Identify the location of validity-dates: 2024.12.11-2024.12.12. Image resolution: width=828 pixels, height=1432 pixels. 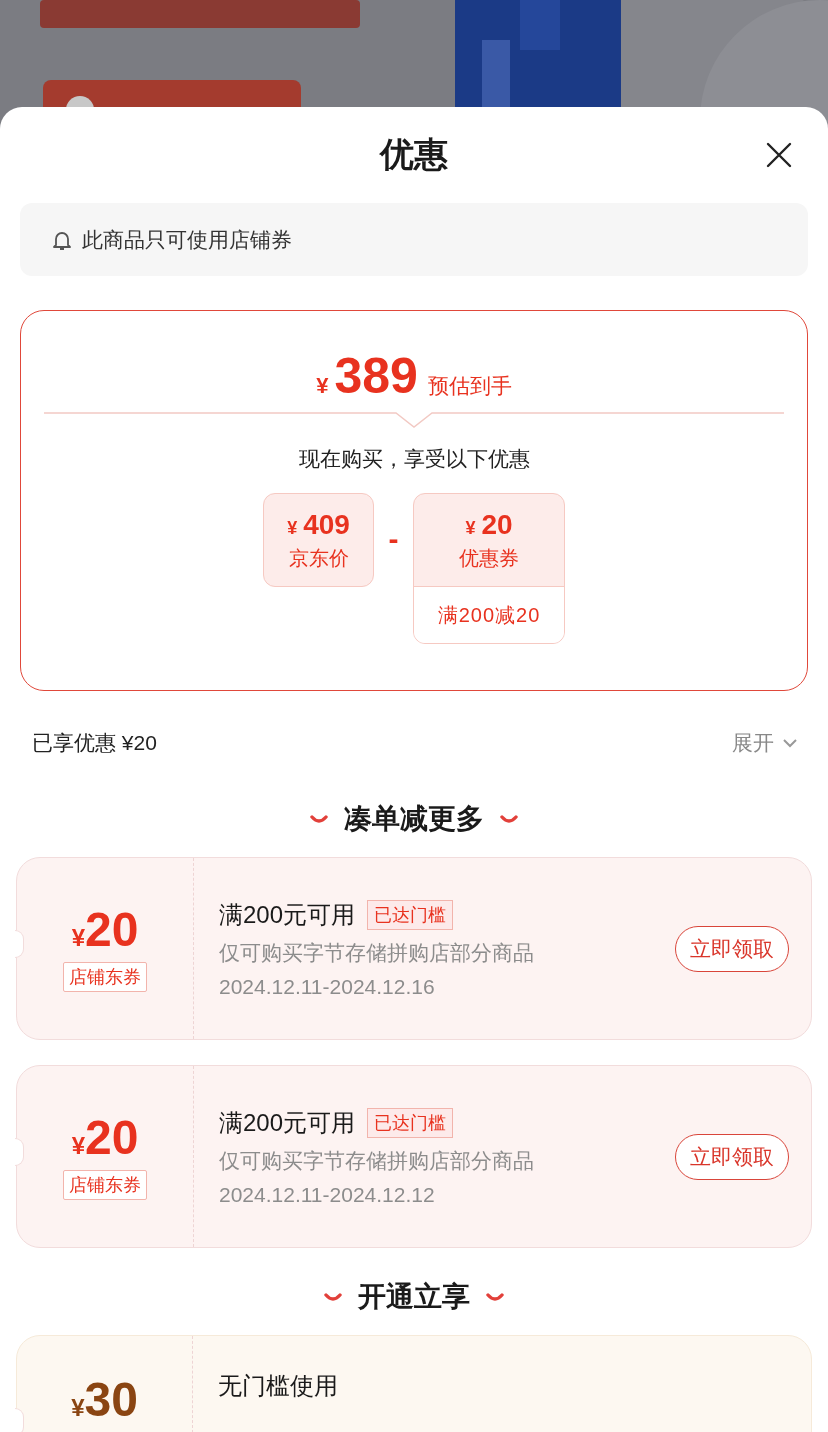
(327, 1194).